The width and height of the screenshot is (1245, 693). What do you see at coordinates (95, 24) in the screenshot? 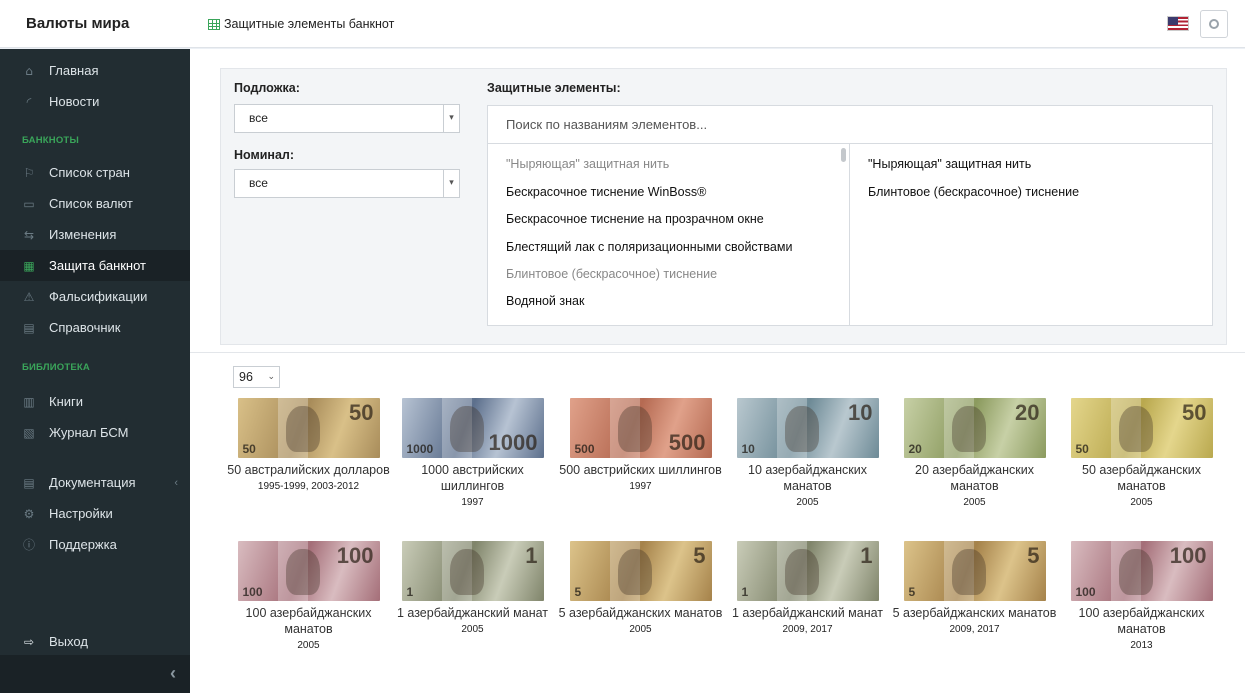
I see `brand-logo: Валюты мира` at bounding box center [95, 24].